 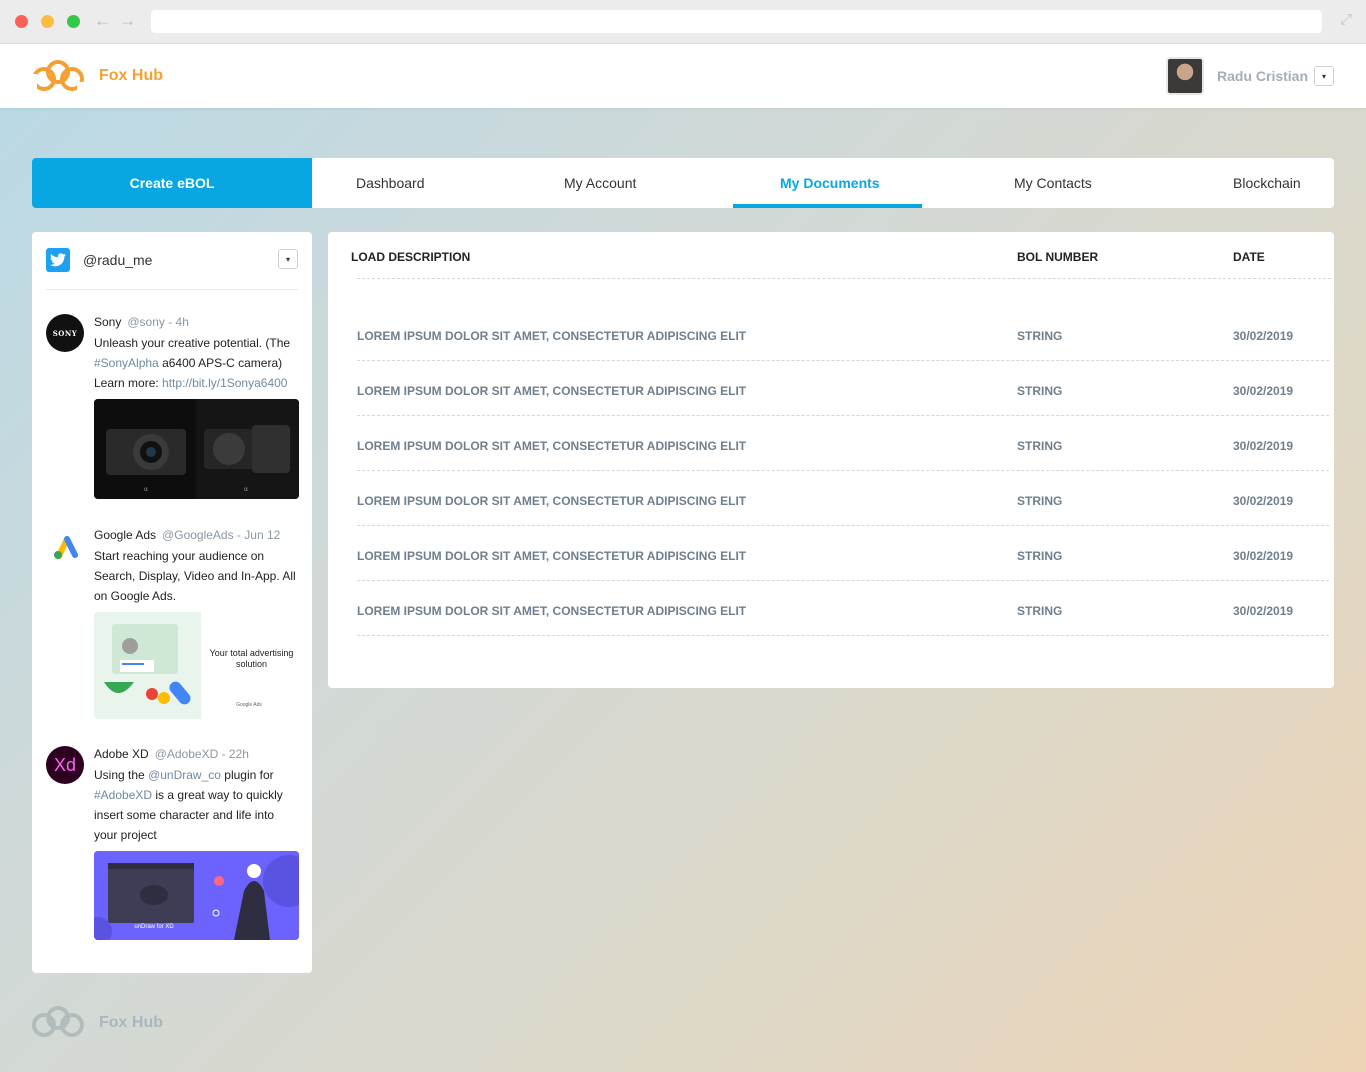 I want to click on tweet-text-part: Unleash your creative potential. (The, so click(x=192, y=343).